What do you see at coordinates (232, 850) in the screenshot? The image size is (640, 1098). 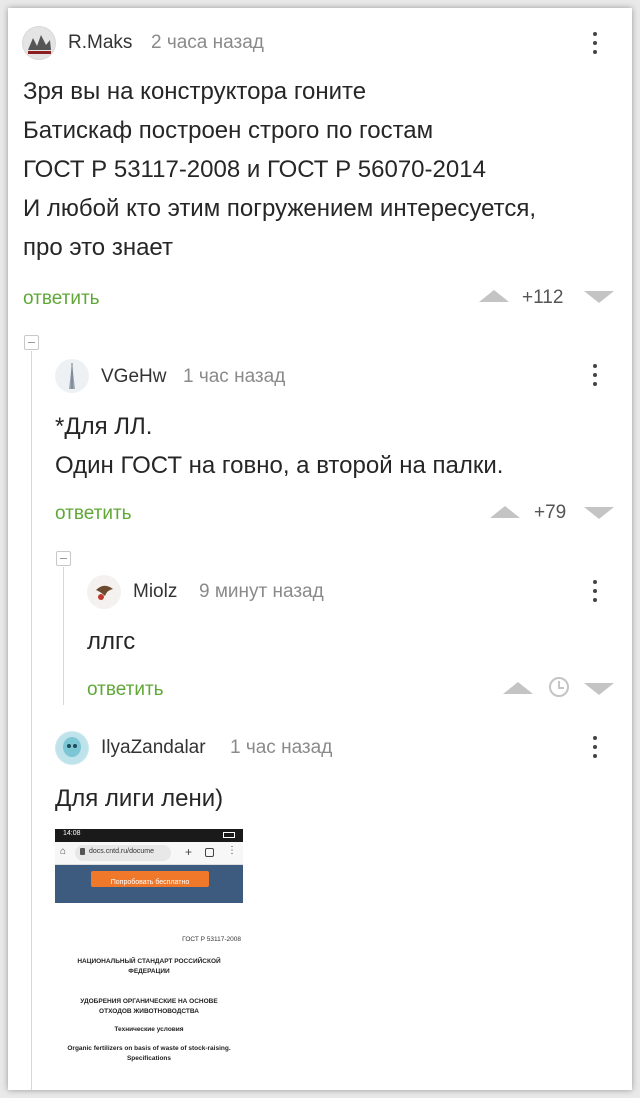 I see `menu-icon: ⋮` at bounding box center [232, 850].